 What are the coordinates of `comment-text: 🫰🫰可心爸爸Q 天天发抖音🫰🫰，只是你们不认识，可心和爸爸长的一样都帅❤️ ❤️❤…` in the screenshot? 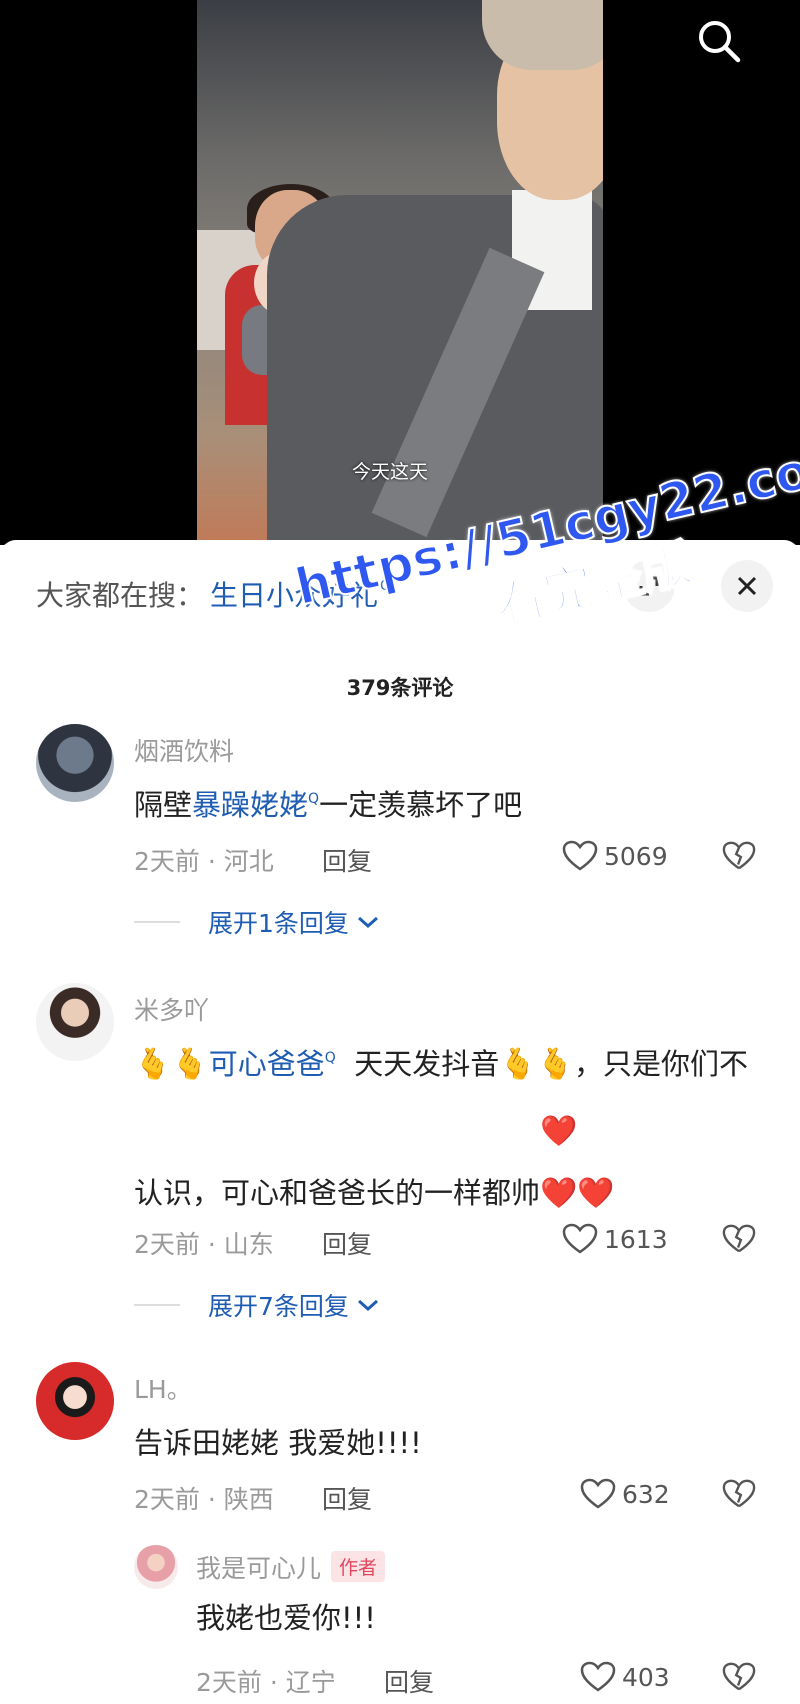 It's located at (444, 1129).